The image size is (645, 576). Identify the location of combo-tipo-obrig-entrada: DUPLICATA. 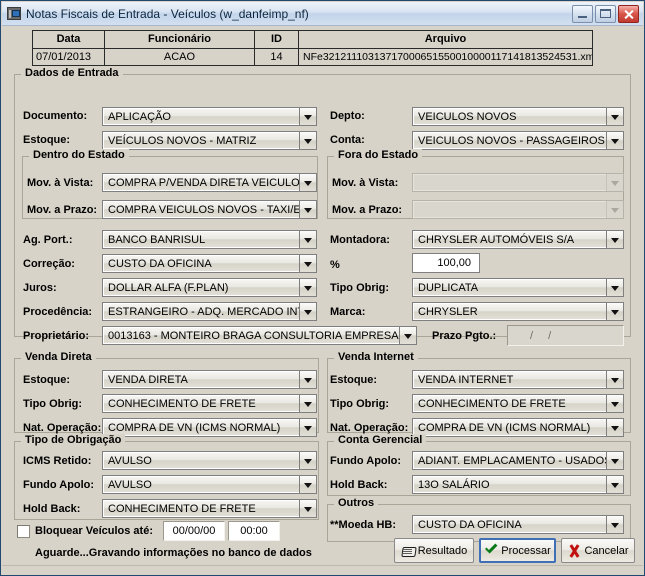
(518, 287).